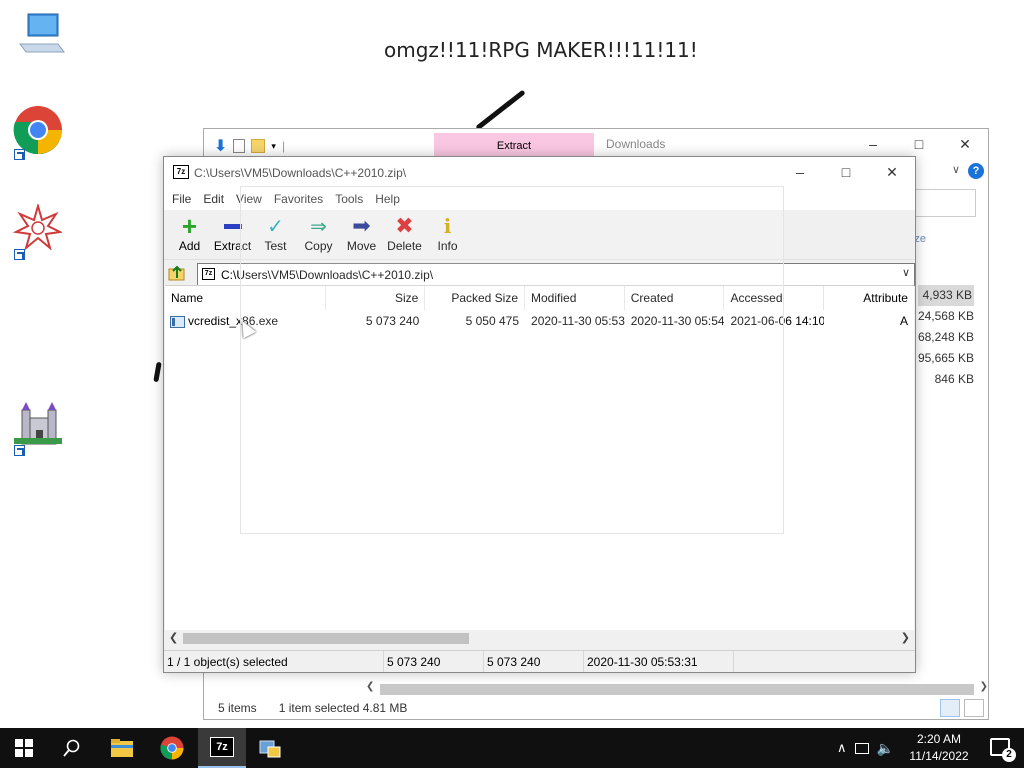 The image size is (1024, 768). Describe the element at coordinates (404, 225) in the screenshot. I see `delete-x-icon: ✖` at that location.